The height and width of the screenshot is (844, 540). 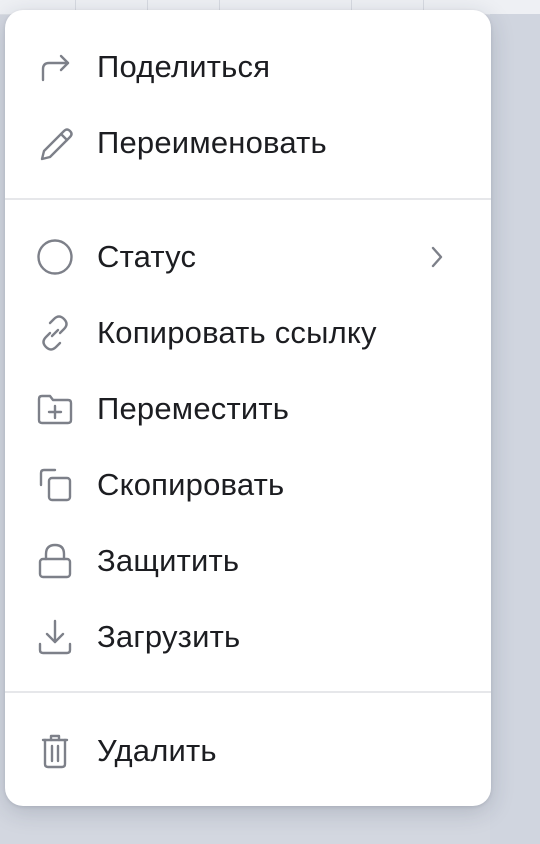 What do you see at coordinates (55, 751) in the screenshot?
I see `trash-icon` at bounding box center [55, 751].